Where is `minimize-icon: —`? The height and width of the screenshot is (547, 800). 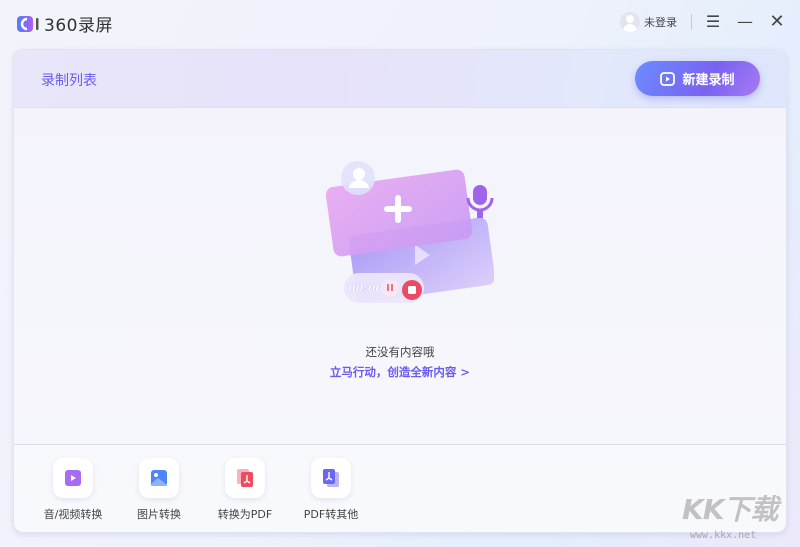
minimize-icon: — is located at coordinates (745, 22).